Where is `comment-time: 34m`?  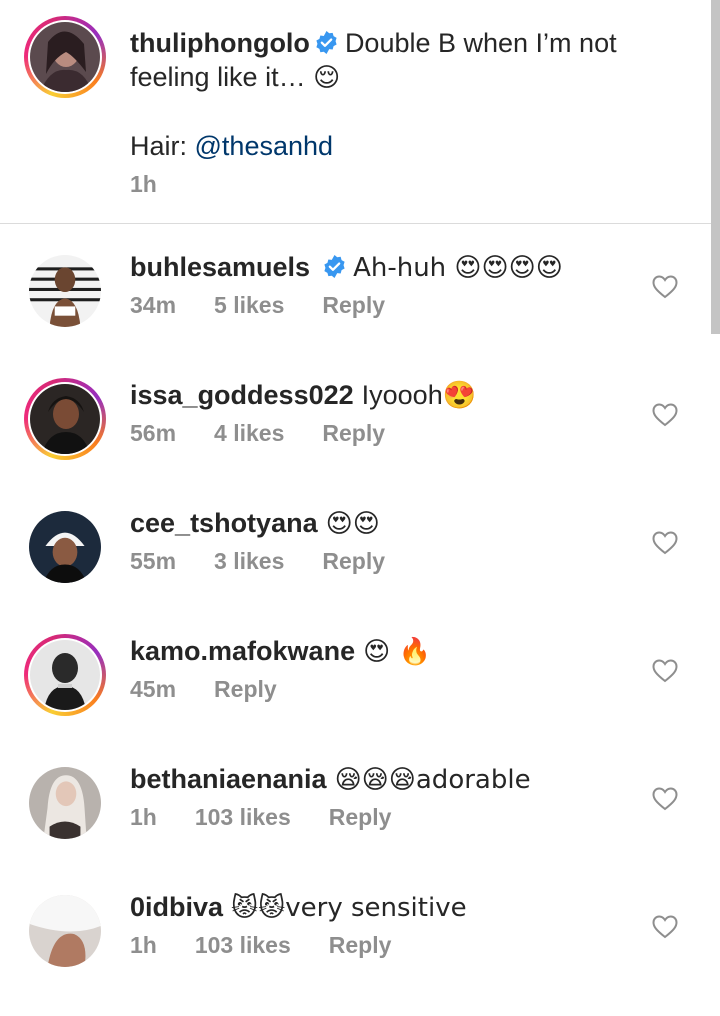 comment-time: 34m is located at coordinates (153, 305).